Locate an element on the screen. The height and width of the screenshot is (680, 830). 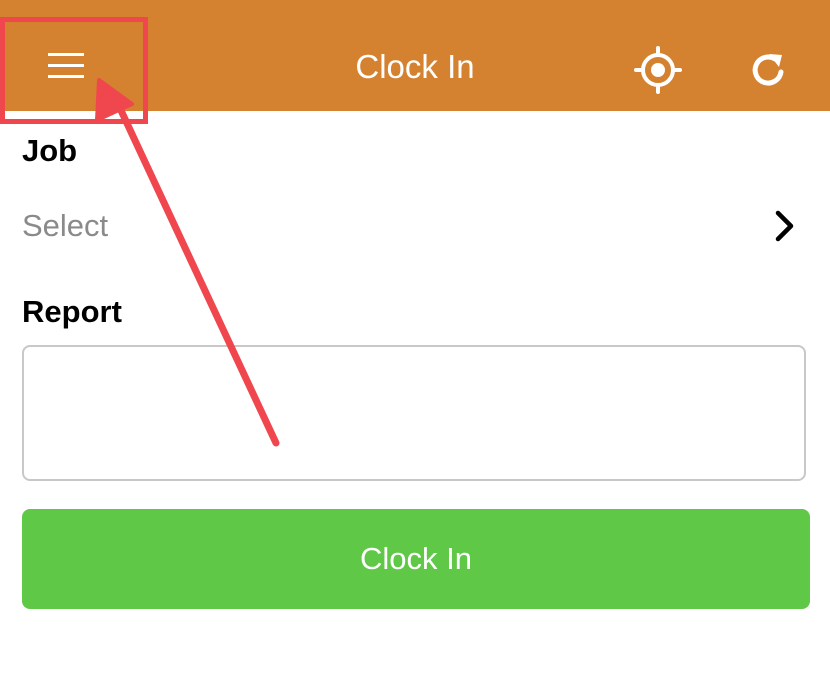
refresh-icon is located at coordinates (768, 70).